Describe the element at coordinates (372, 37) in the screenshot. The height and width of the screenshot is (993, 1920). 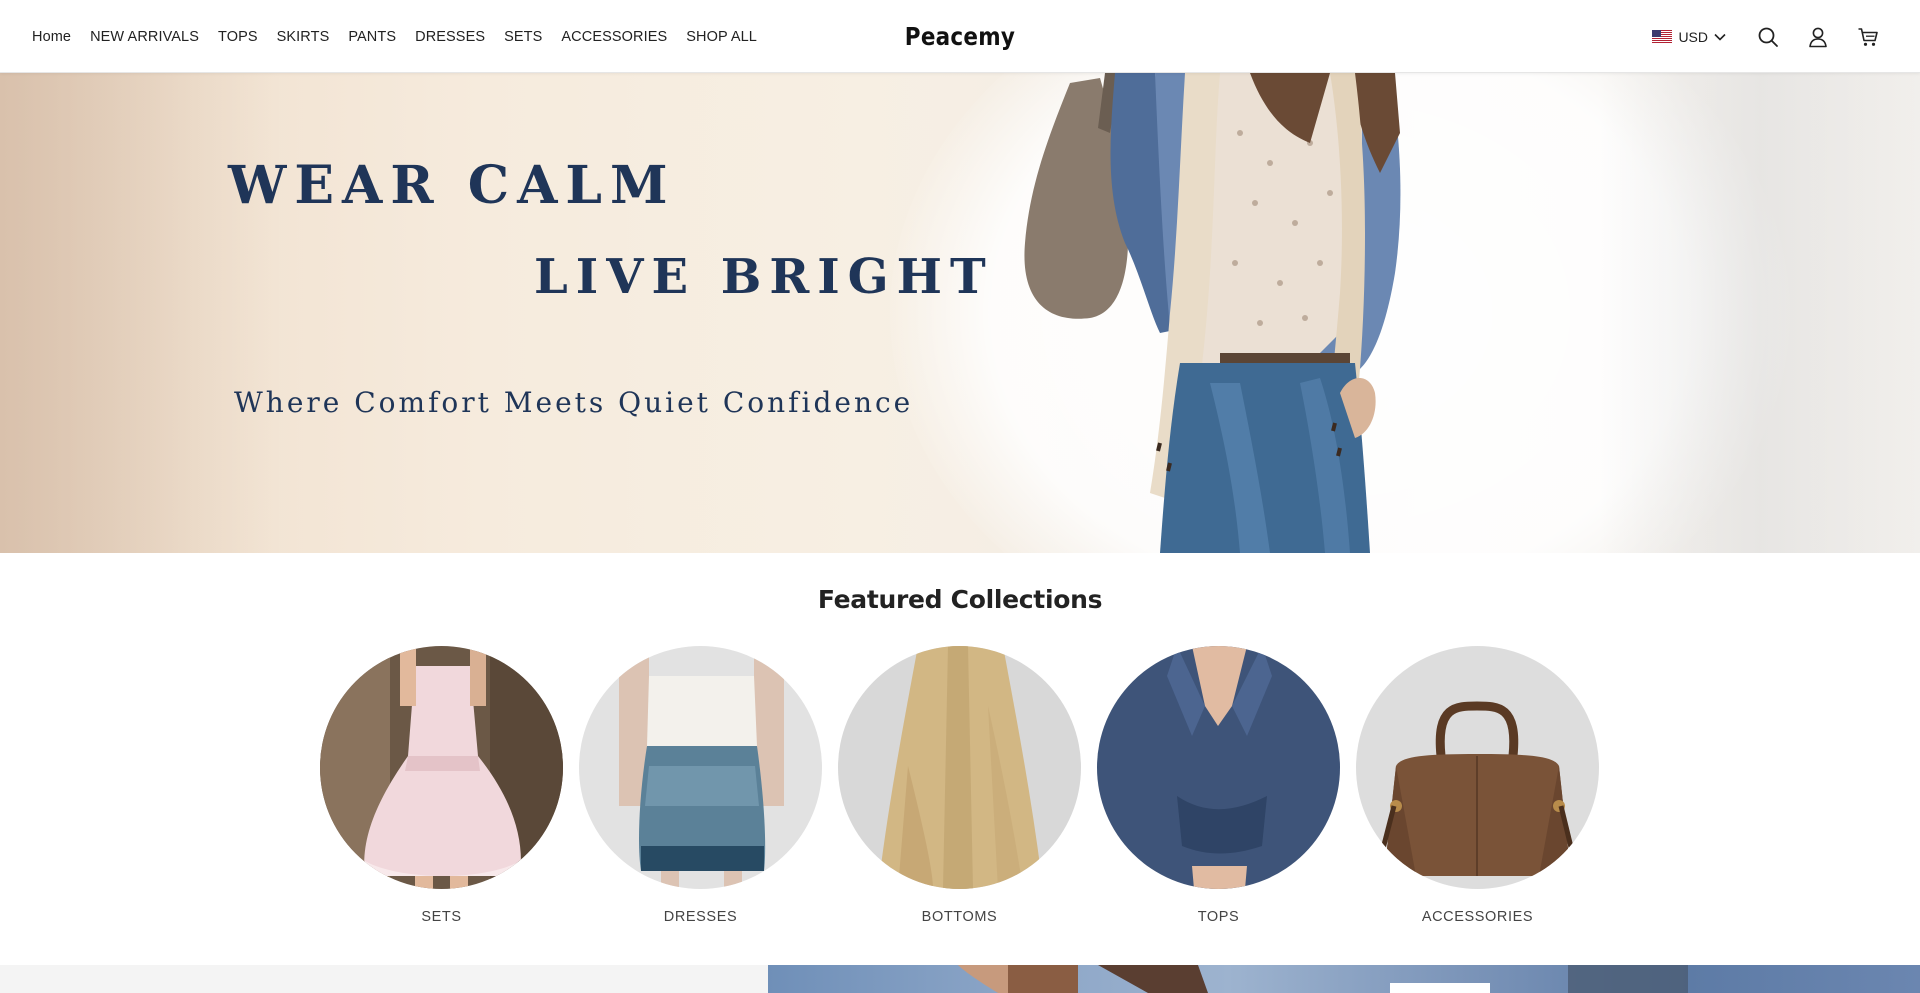
I see `nav-pants: PANTS` at that location.